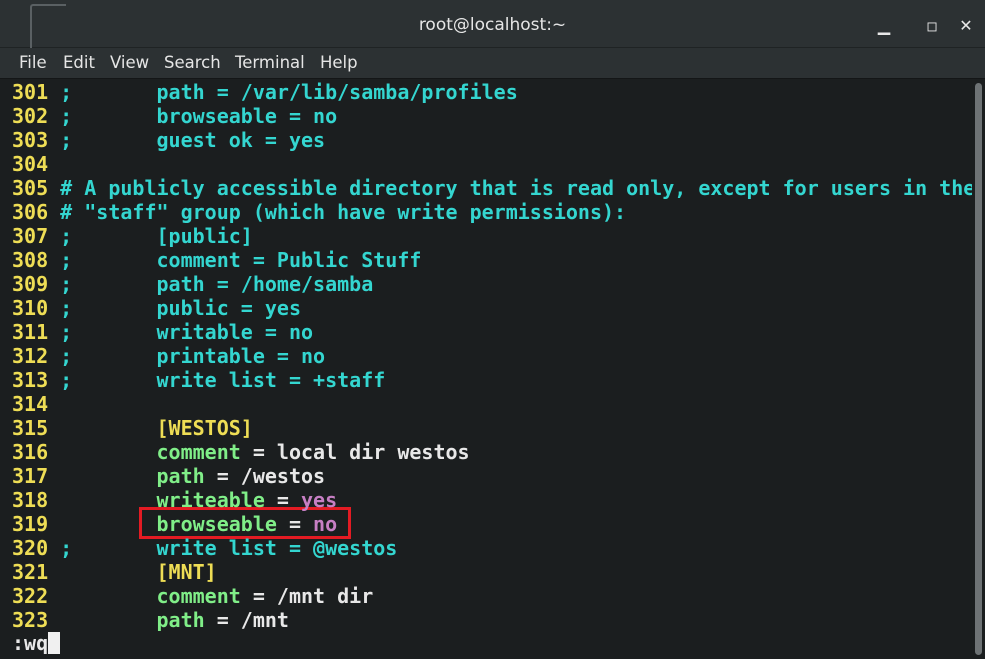 This screenshot has height=659, width=985. I want to click on code-token: ; [public], so click(156, 236).